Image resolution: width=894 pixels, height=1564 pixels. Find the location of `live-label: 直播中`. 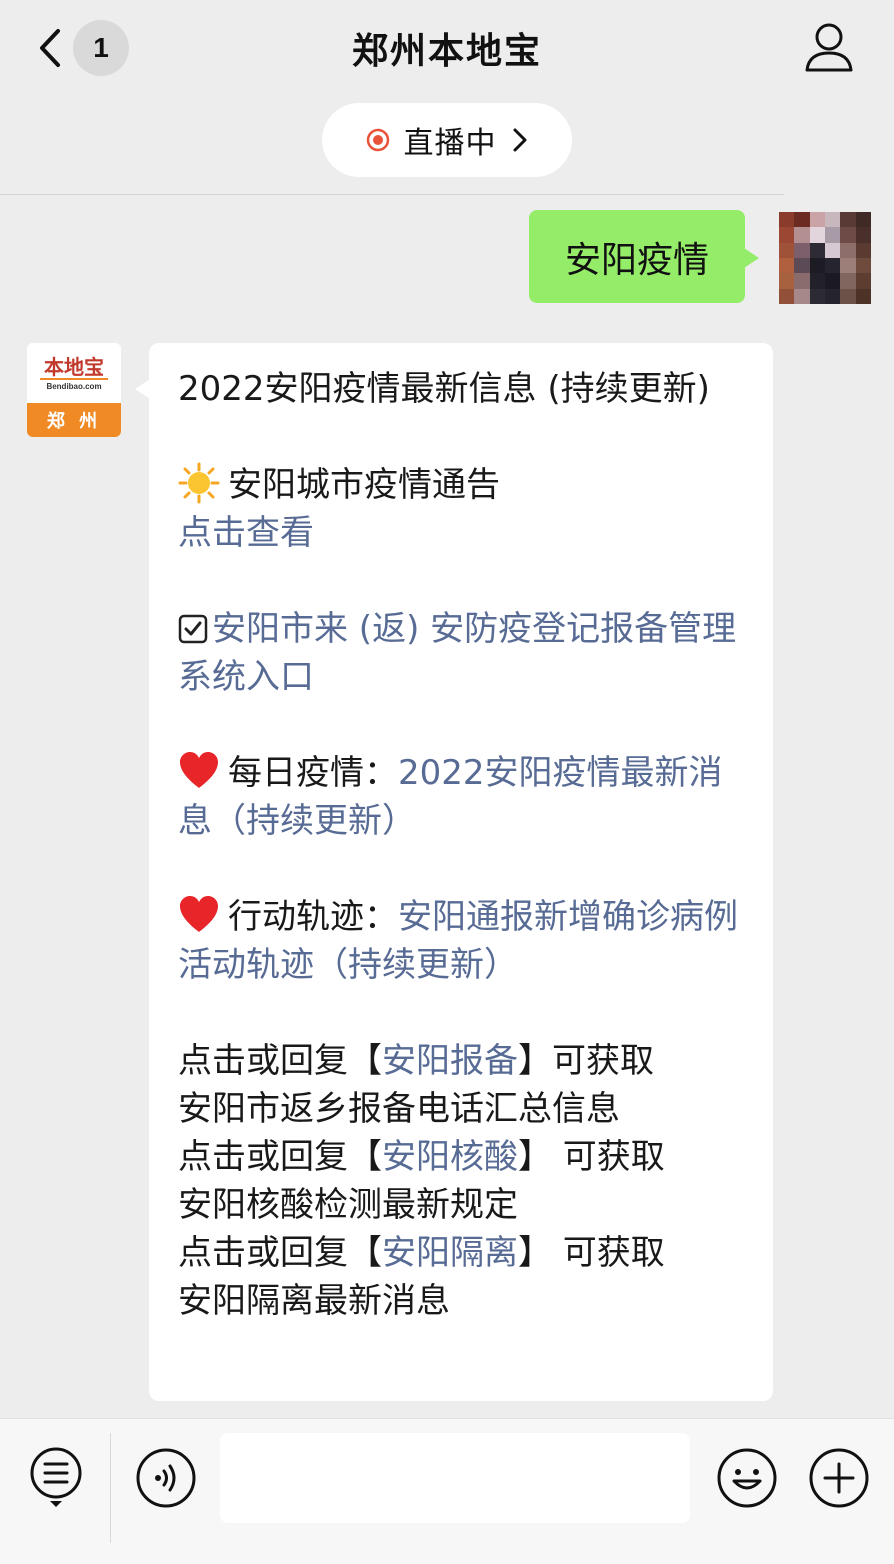

live-label: 直播中 is located at coordinates (450, 143).